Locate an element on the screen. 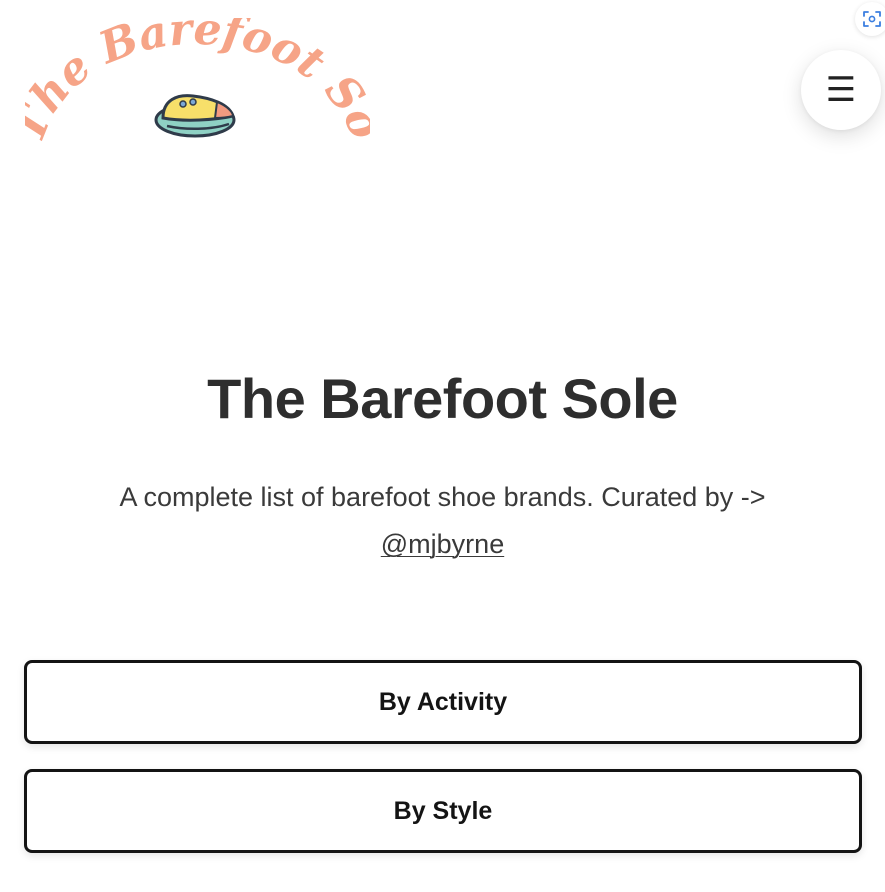 The width and height of the screenshot is (885, 892). scan-icon is located at coordinates (872, 19).